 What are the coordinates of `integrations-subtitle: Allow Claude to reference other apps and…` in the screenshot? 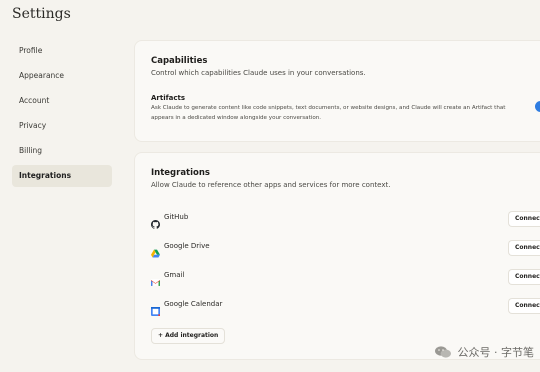 It's located at (271, 185).